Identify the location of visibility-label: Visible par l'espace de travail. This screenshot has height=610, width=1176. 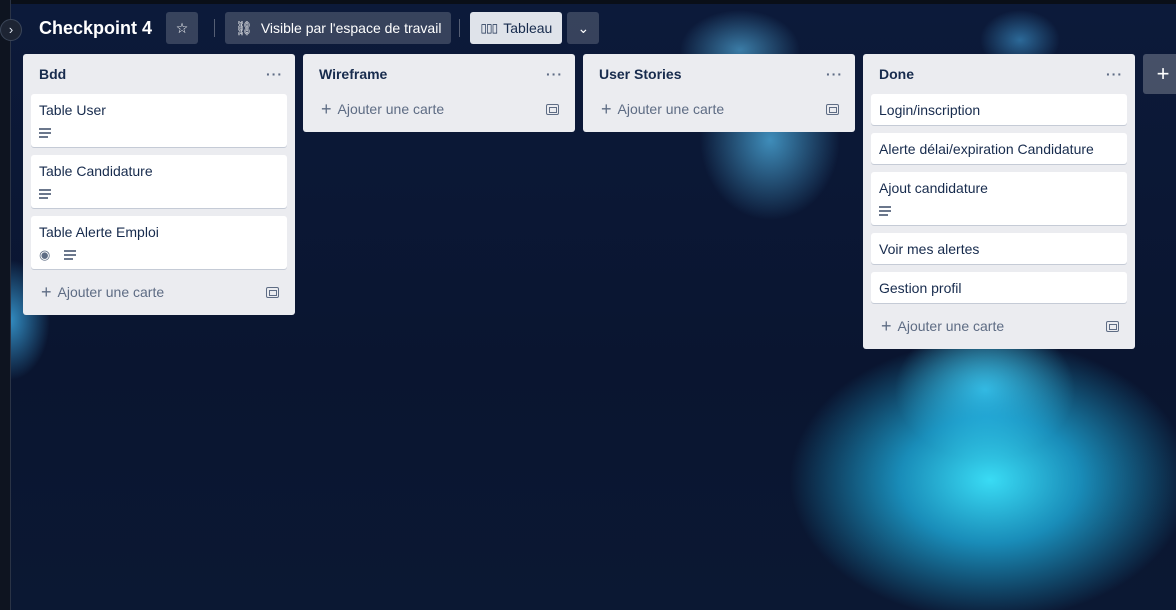
(351, 28).